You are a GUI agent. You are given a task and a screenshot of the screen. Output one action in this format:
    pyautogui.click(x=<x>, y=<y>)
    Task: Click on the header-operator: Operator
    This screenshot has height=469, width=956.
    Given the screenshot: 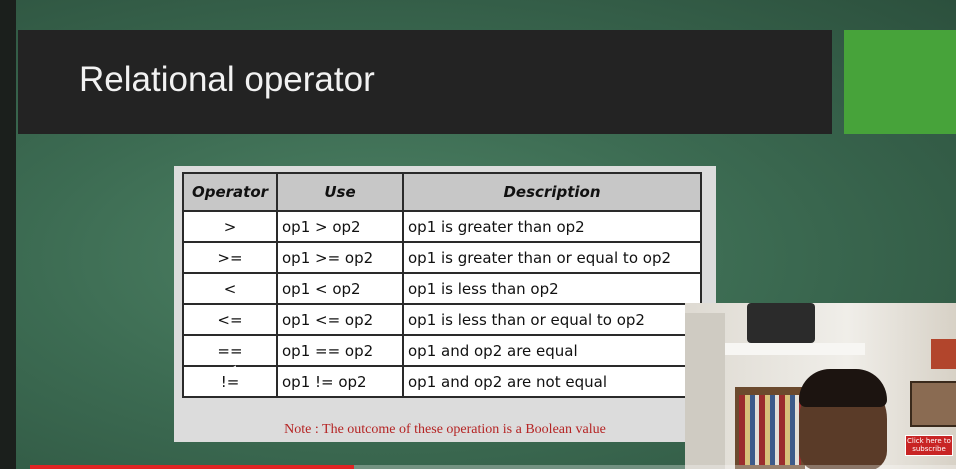 What is the action you would take?
    pyautogui.click(x=230, y=192)
    